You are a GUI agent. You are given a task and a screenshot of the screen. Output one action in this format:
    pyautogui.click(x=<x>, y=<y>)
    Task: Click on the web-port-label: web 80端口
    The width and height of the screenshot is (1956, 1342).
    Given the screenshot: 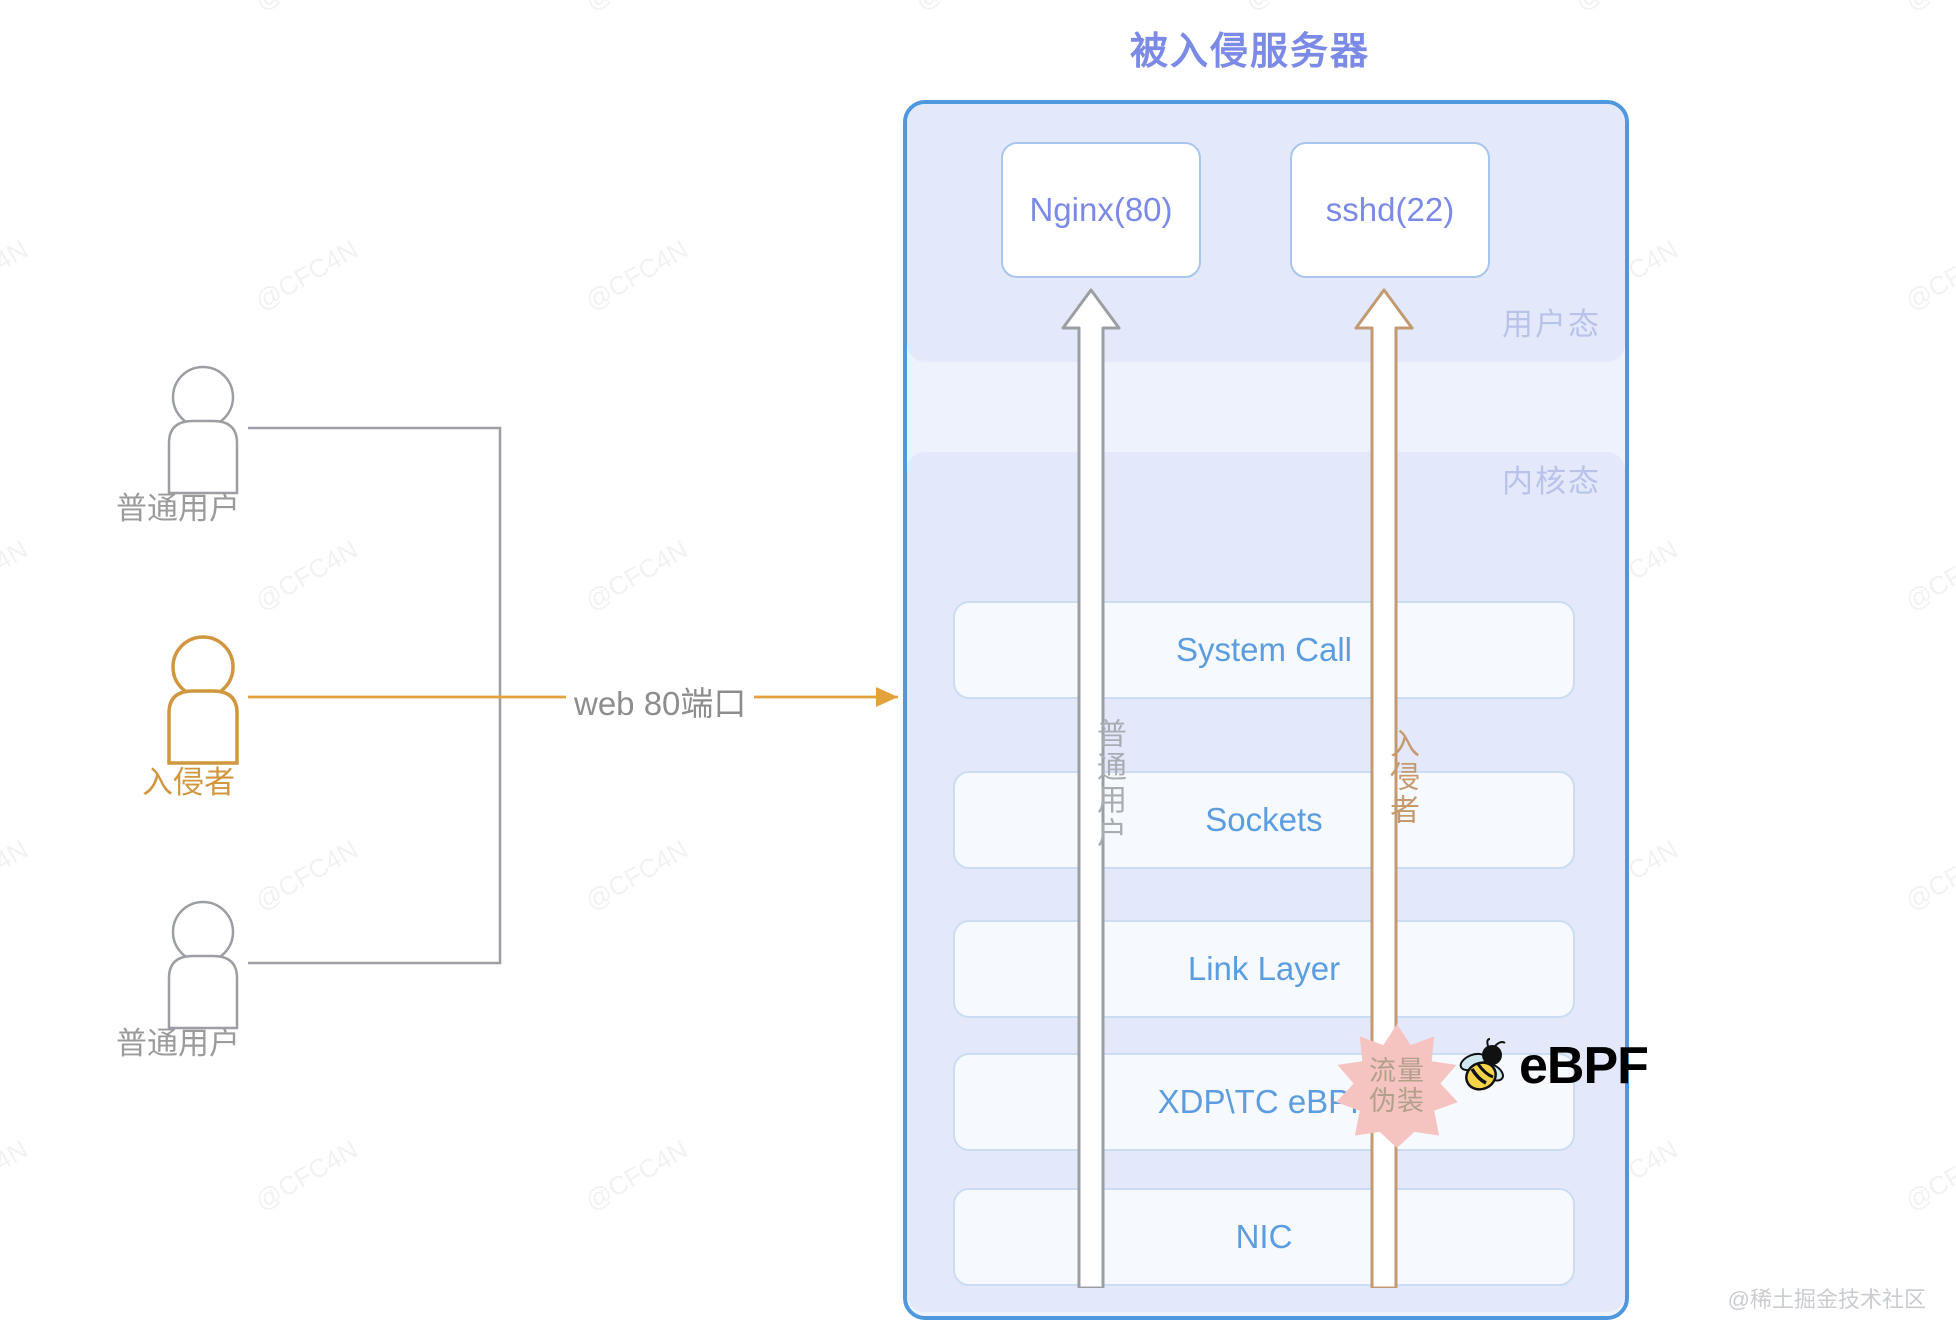 What is the action you would take?
    pyautogui.click(x=660, y=701)
    